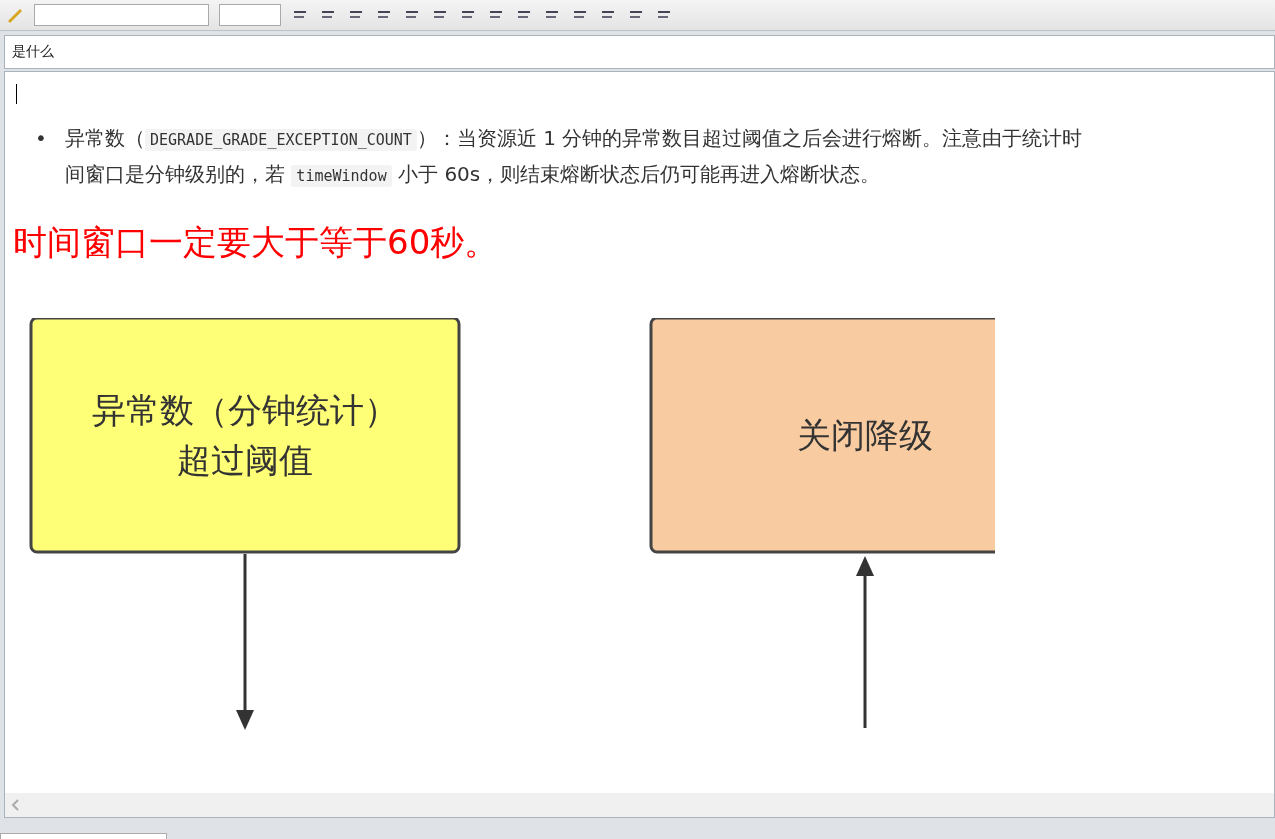 The image size is (1275, 839). Describe the element at coordinates (865, 435) in the screenshot. I see `flow-box-label: 关闭降级` at that location.